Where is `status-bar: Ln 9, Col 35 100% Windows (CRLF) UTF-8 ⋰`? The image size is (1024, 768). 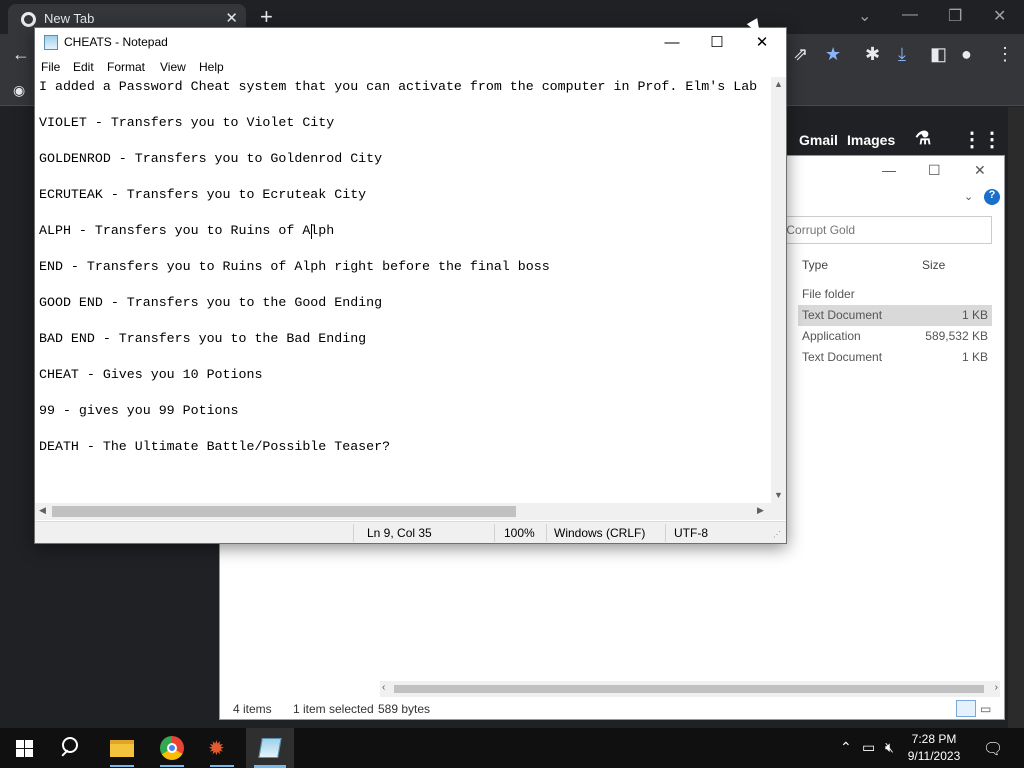 status-bar: Ln 9, Col 35 100% Windows (CRLF) UTF-8 ⋰ is located at coordinates (410, 532).